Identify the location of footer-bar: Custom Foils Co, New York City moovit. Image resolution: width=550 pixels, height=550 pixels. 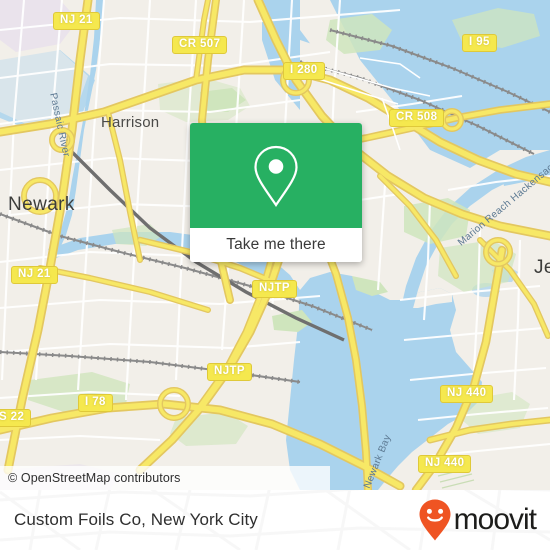
(275, 520).